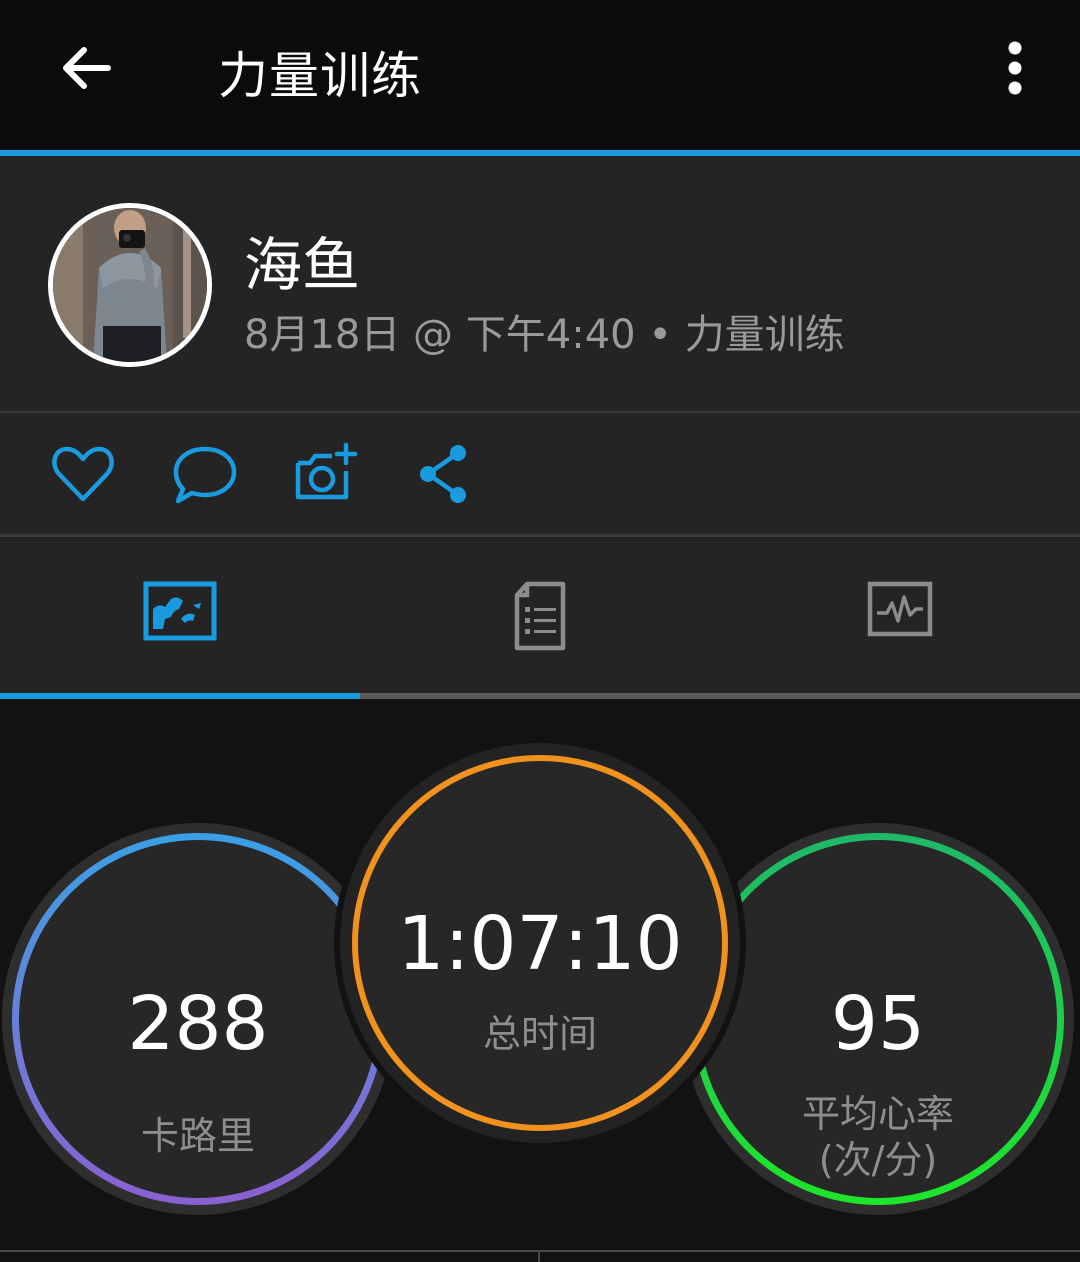  Describe the element at coordinates (197, 1136) in the screenshot. I see `calories-label: 卡路里` at that location.